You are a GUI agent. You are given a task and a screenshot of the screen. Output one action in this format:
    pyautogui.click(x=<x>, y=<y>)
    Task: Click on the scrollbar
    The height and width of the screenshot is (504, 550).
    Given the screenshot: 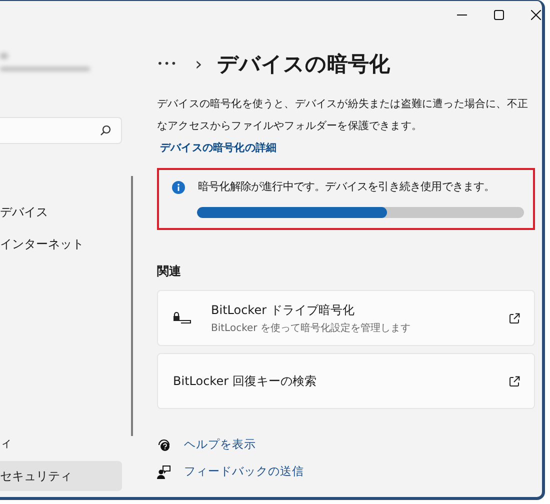 What is the action you would take?
    pyautogui.click(x=131, y=306)
    